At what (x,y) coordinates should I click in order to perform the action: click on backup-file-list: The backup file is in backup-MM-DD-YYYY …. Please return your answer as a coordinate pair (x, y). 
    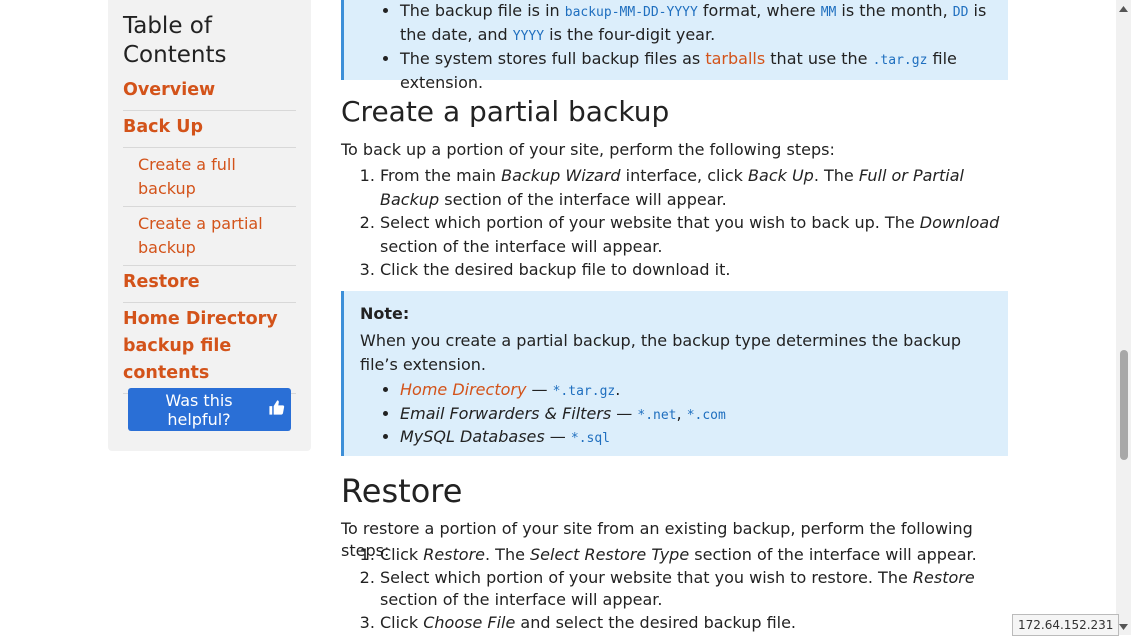
    Looking at the image, I should click on (676, 47).